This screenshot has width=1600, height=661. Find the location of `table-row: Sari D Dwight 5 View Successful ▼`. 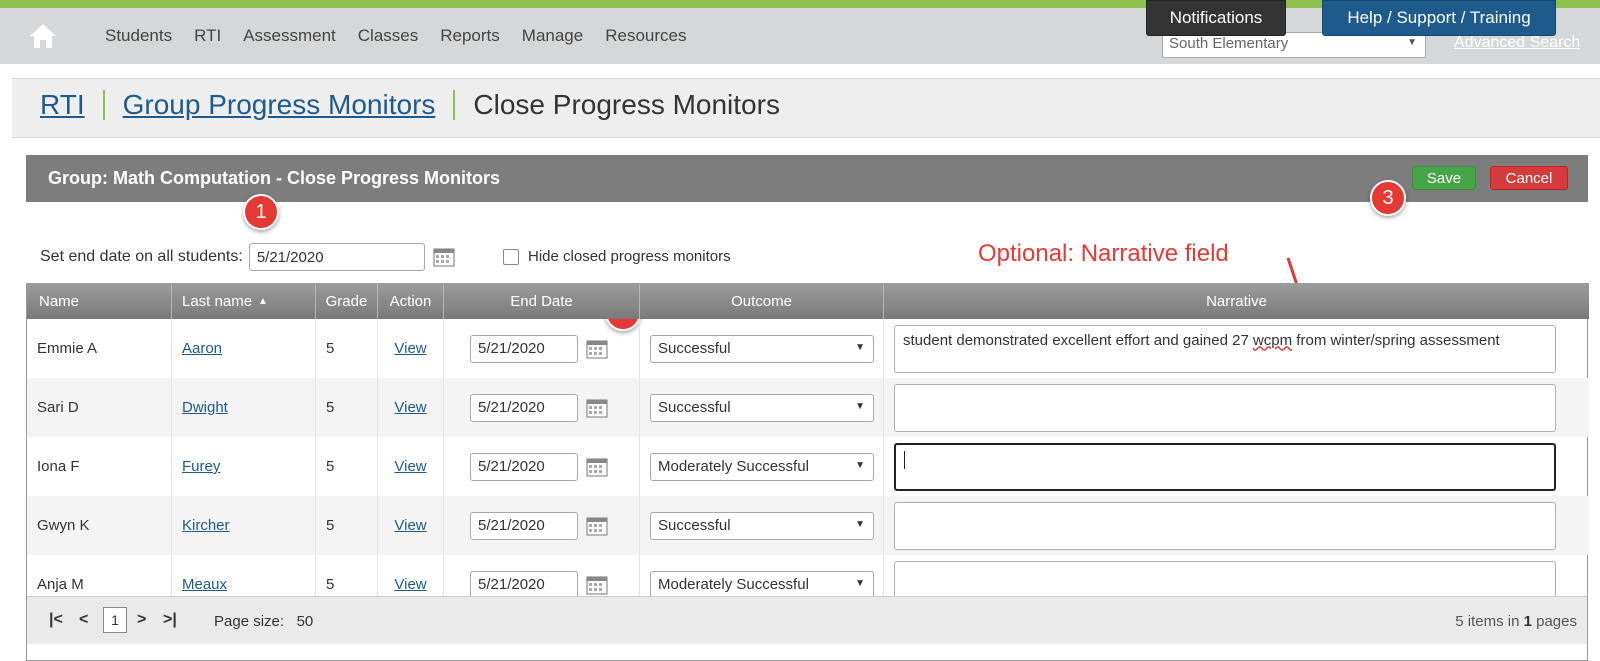

table-row: Sari D Dwight 5 View Successful ▼ is located at coordinates (808, 407).